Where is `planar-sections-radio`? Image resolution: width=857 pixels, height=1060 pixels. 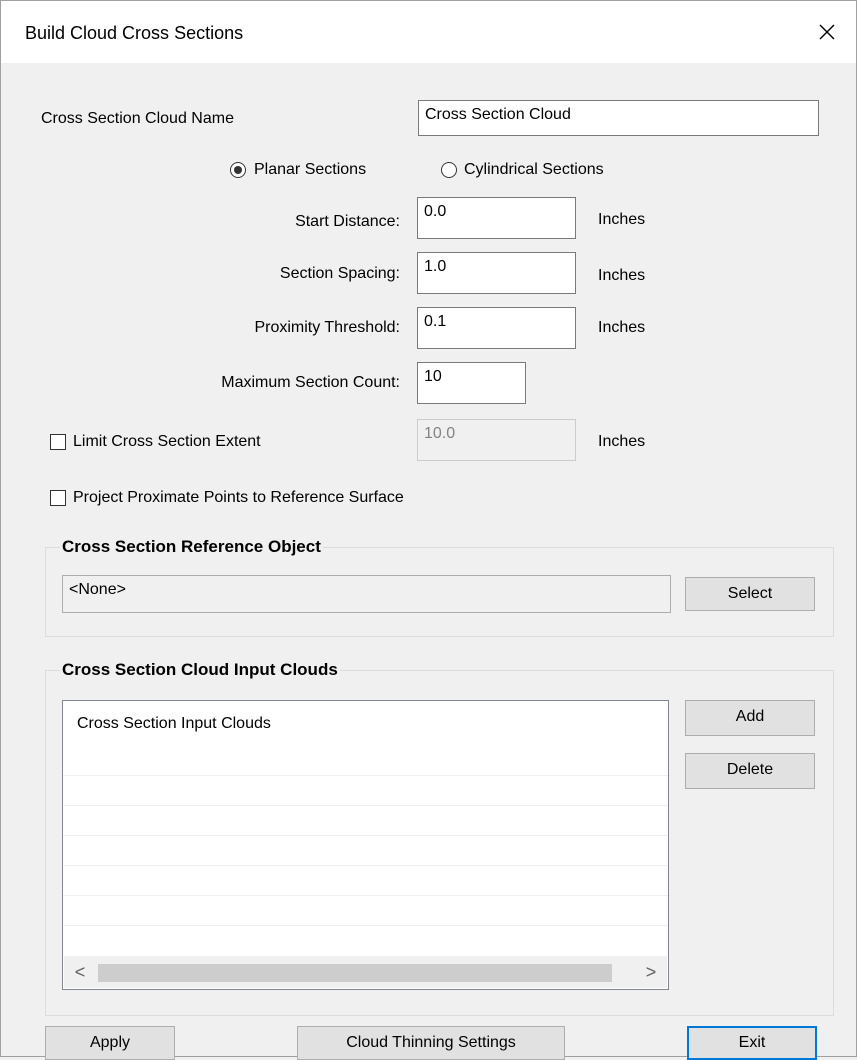
planar-sections-radio is located at coordinates (238, 170).